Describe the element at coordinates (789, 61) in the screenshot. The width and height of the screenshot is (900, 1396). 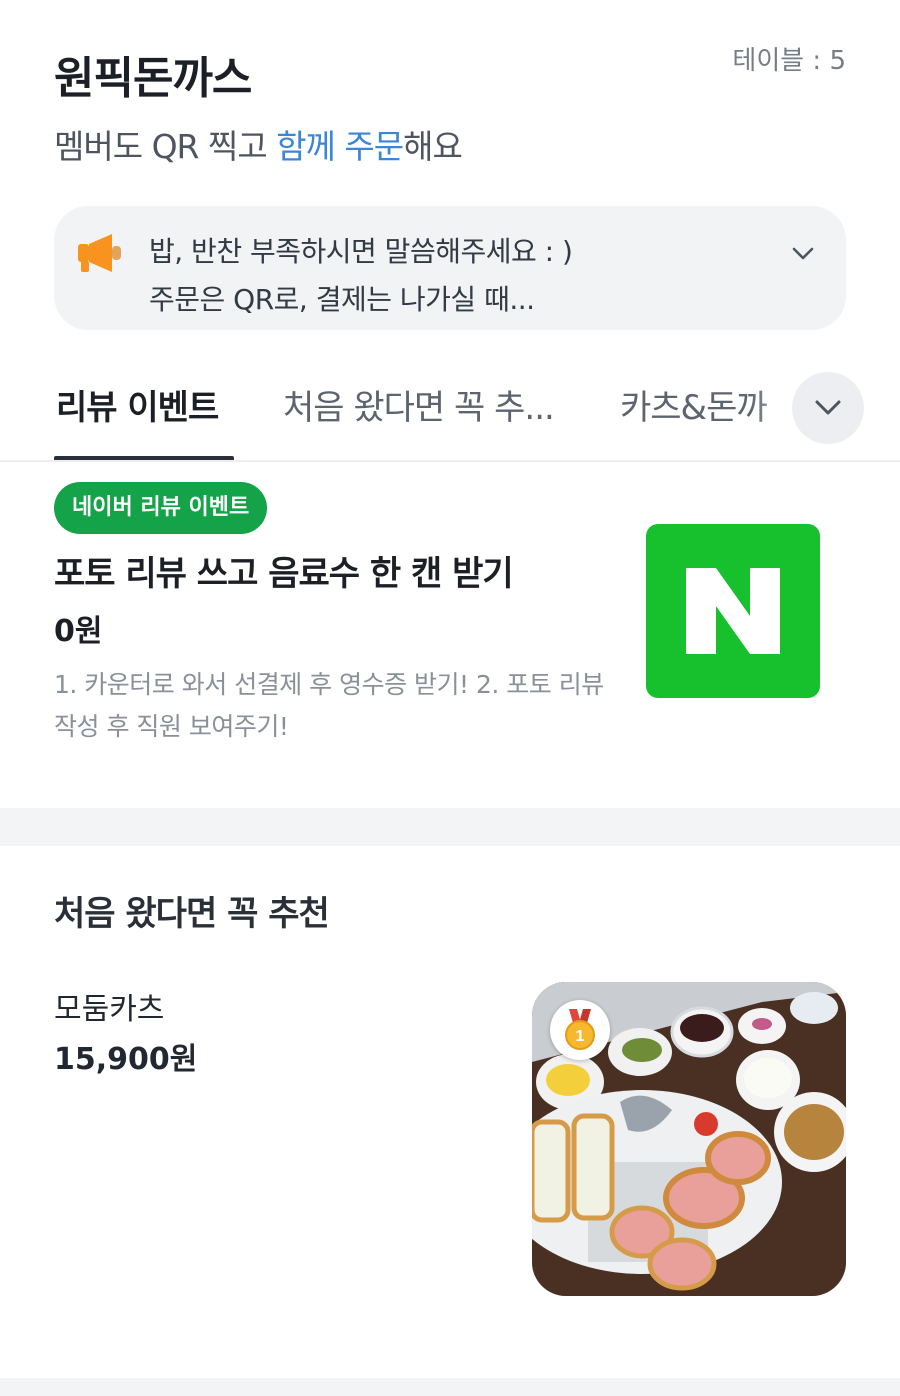
I see `table-number: 테이블 : 5` at that location.